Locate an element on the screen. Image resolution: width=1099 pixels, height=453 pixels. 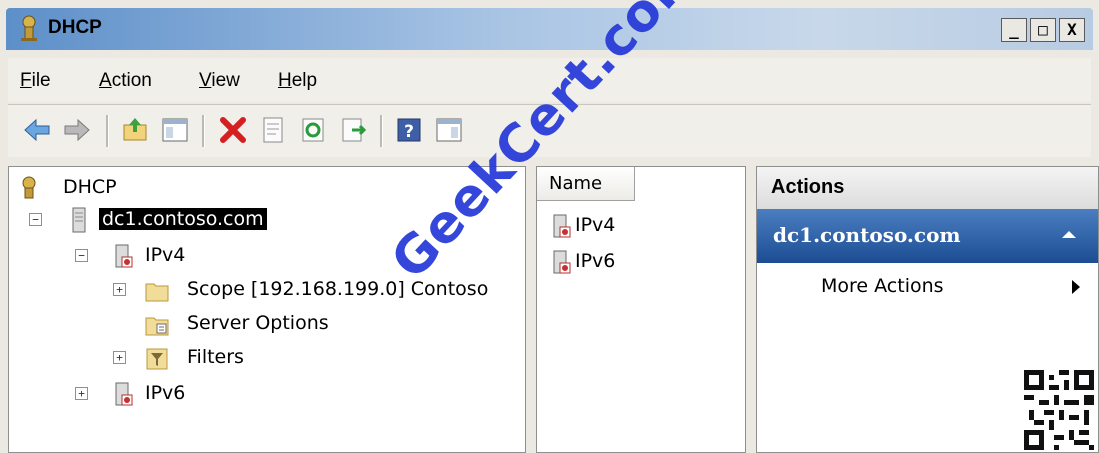
forward-arrow-icon is located at coordinates (77, 130).